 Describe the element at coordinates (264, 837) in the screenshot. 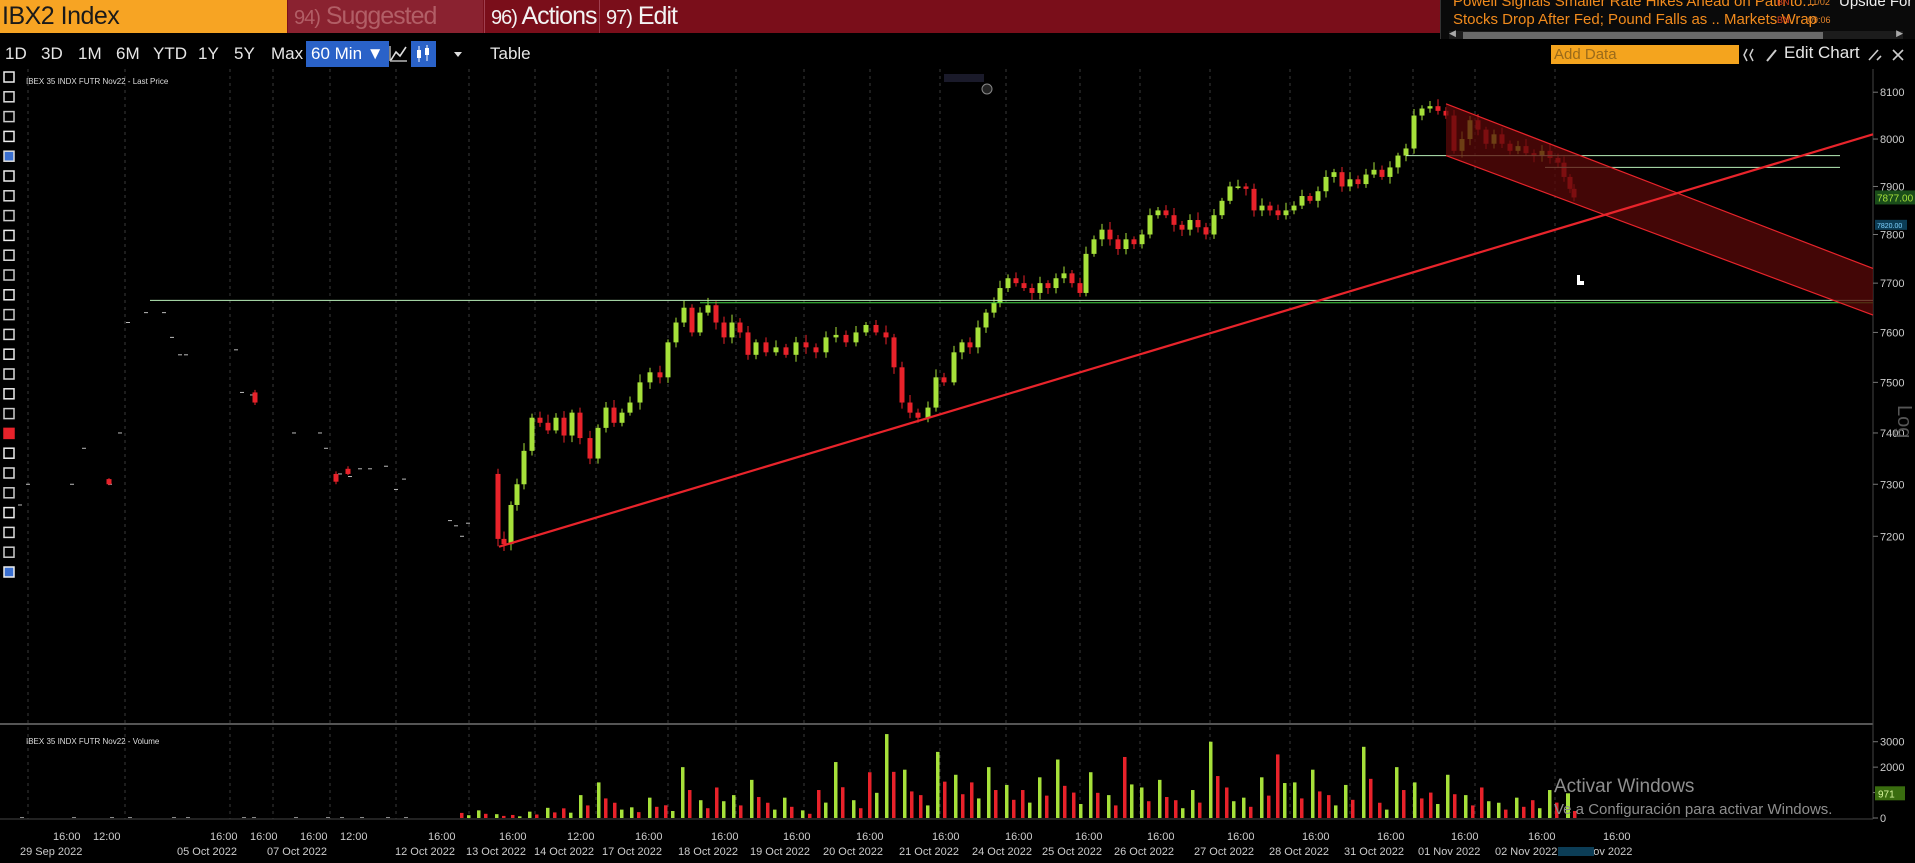

I see `x-time-label: 16:00` at that location.